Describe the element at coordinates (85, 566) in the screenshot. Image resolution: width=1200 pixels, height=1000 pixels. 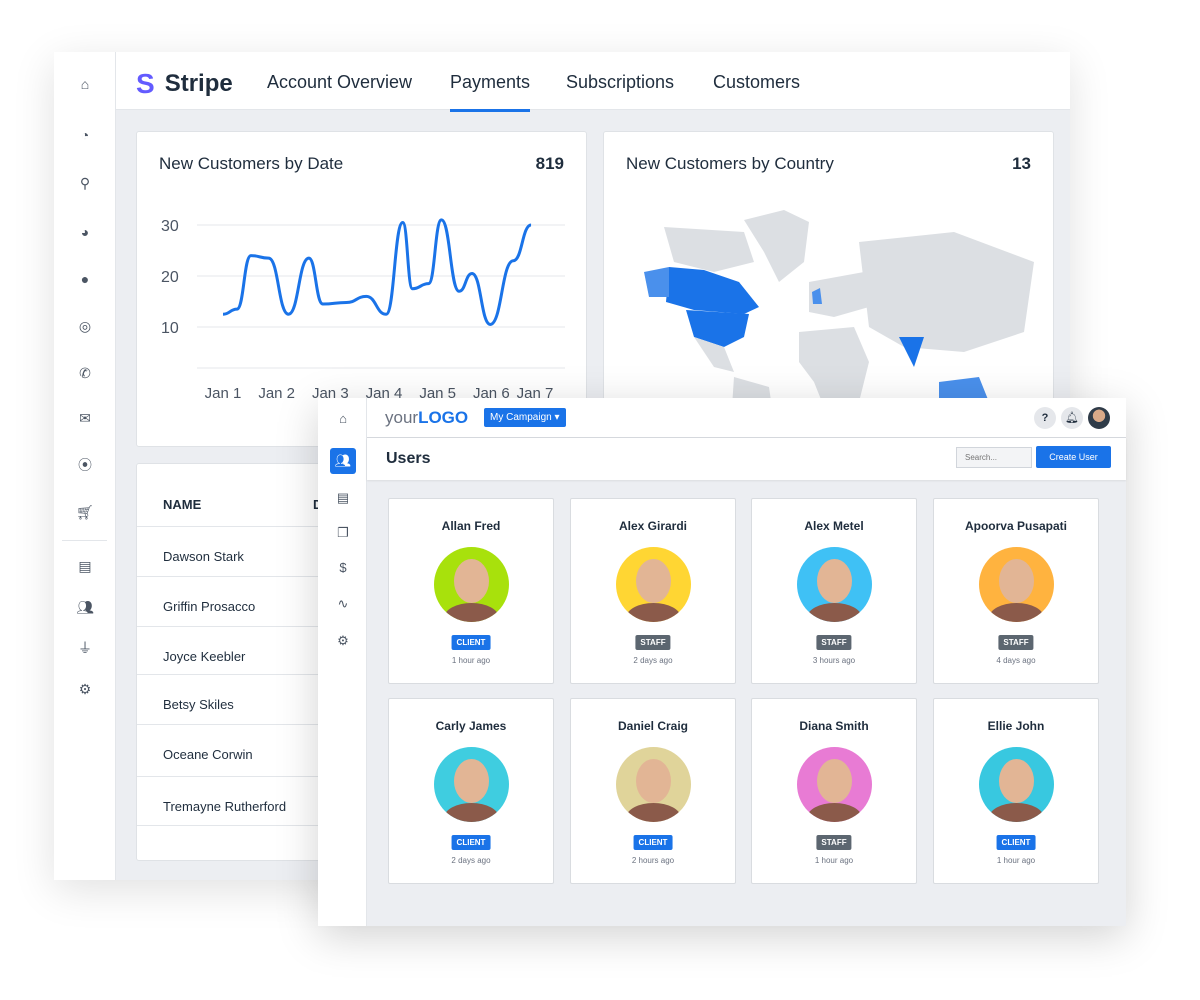
I see `file-icon: ▤` at that location.